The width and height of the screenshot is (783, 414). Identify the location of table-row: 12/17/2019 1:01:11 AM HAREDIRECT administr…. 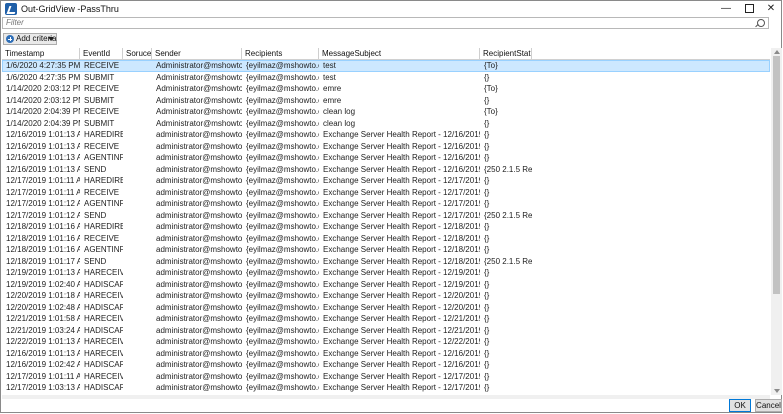
(386, 181).